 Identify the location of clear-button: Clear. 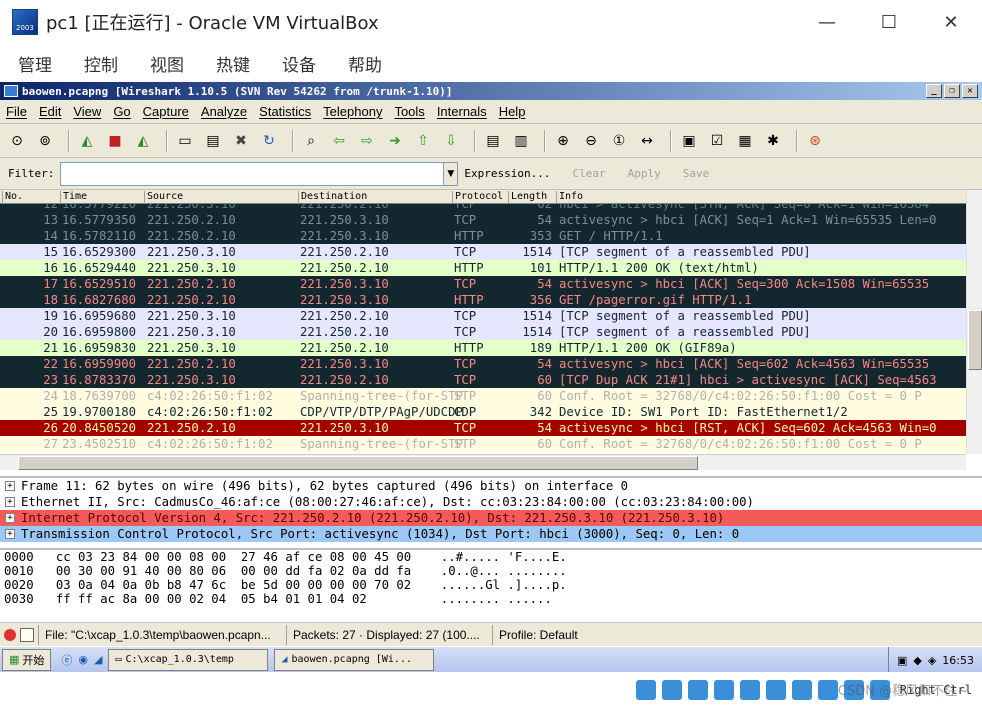
(588, 173).